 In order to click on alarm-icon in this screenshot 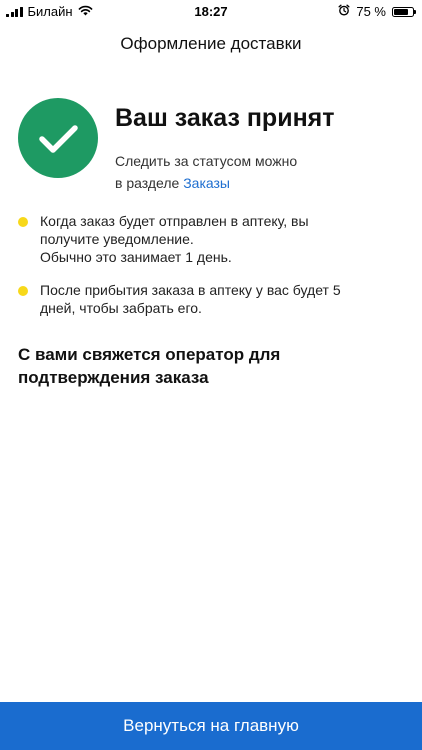, I will do `click(344, 11)`.